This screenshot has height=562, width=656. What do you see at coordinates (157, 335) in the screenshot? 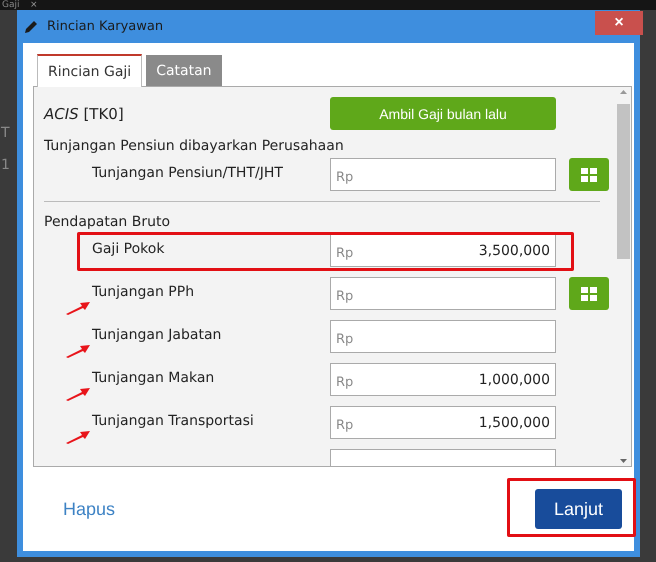
I see `field-label: Tunjangan Jabatan` at bounding box center [157, 335].